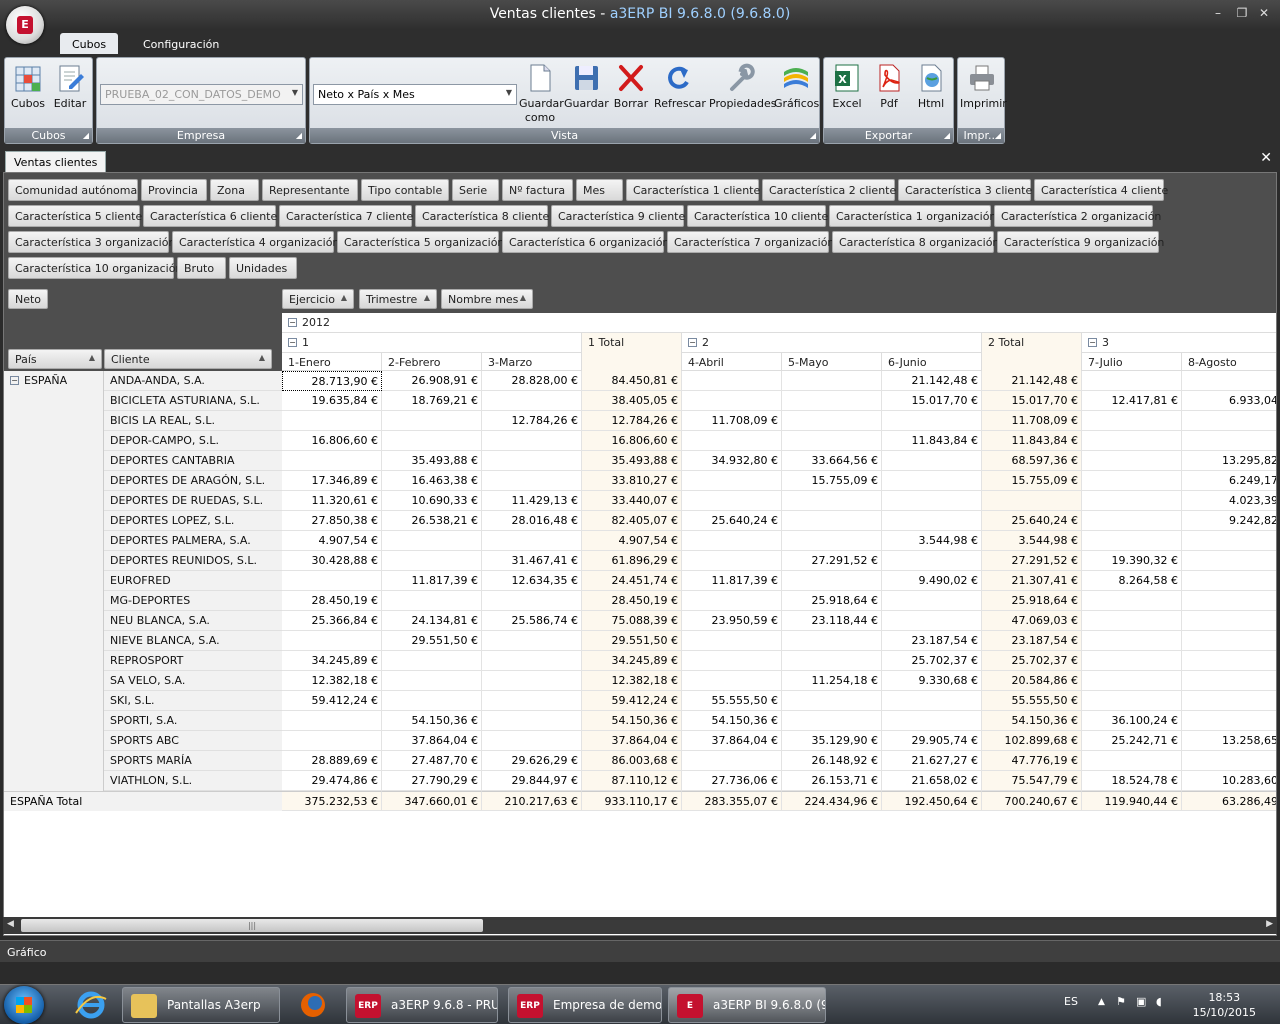  I want to click on value-cell: 28.713,90 €, so click(332, 381).